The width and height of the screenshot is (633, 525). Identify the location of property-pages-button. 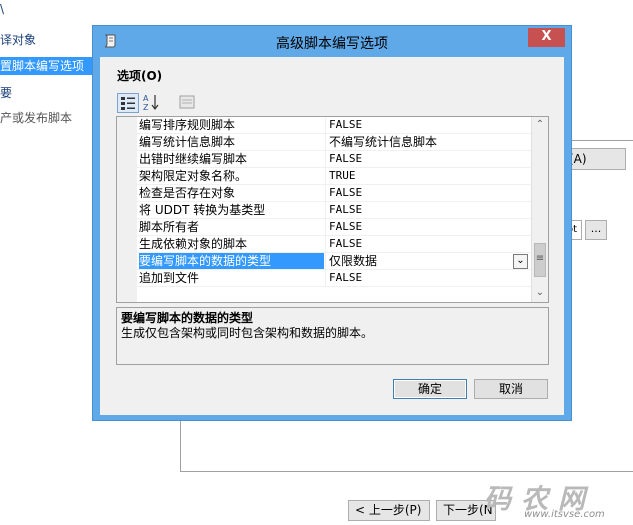
(188, 103).